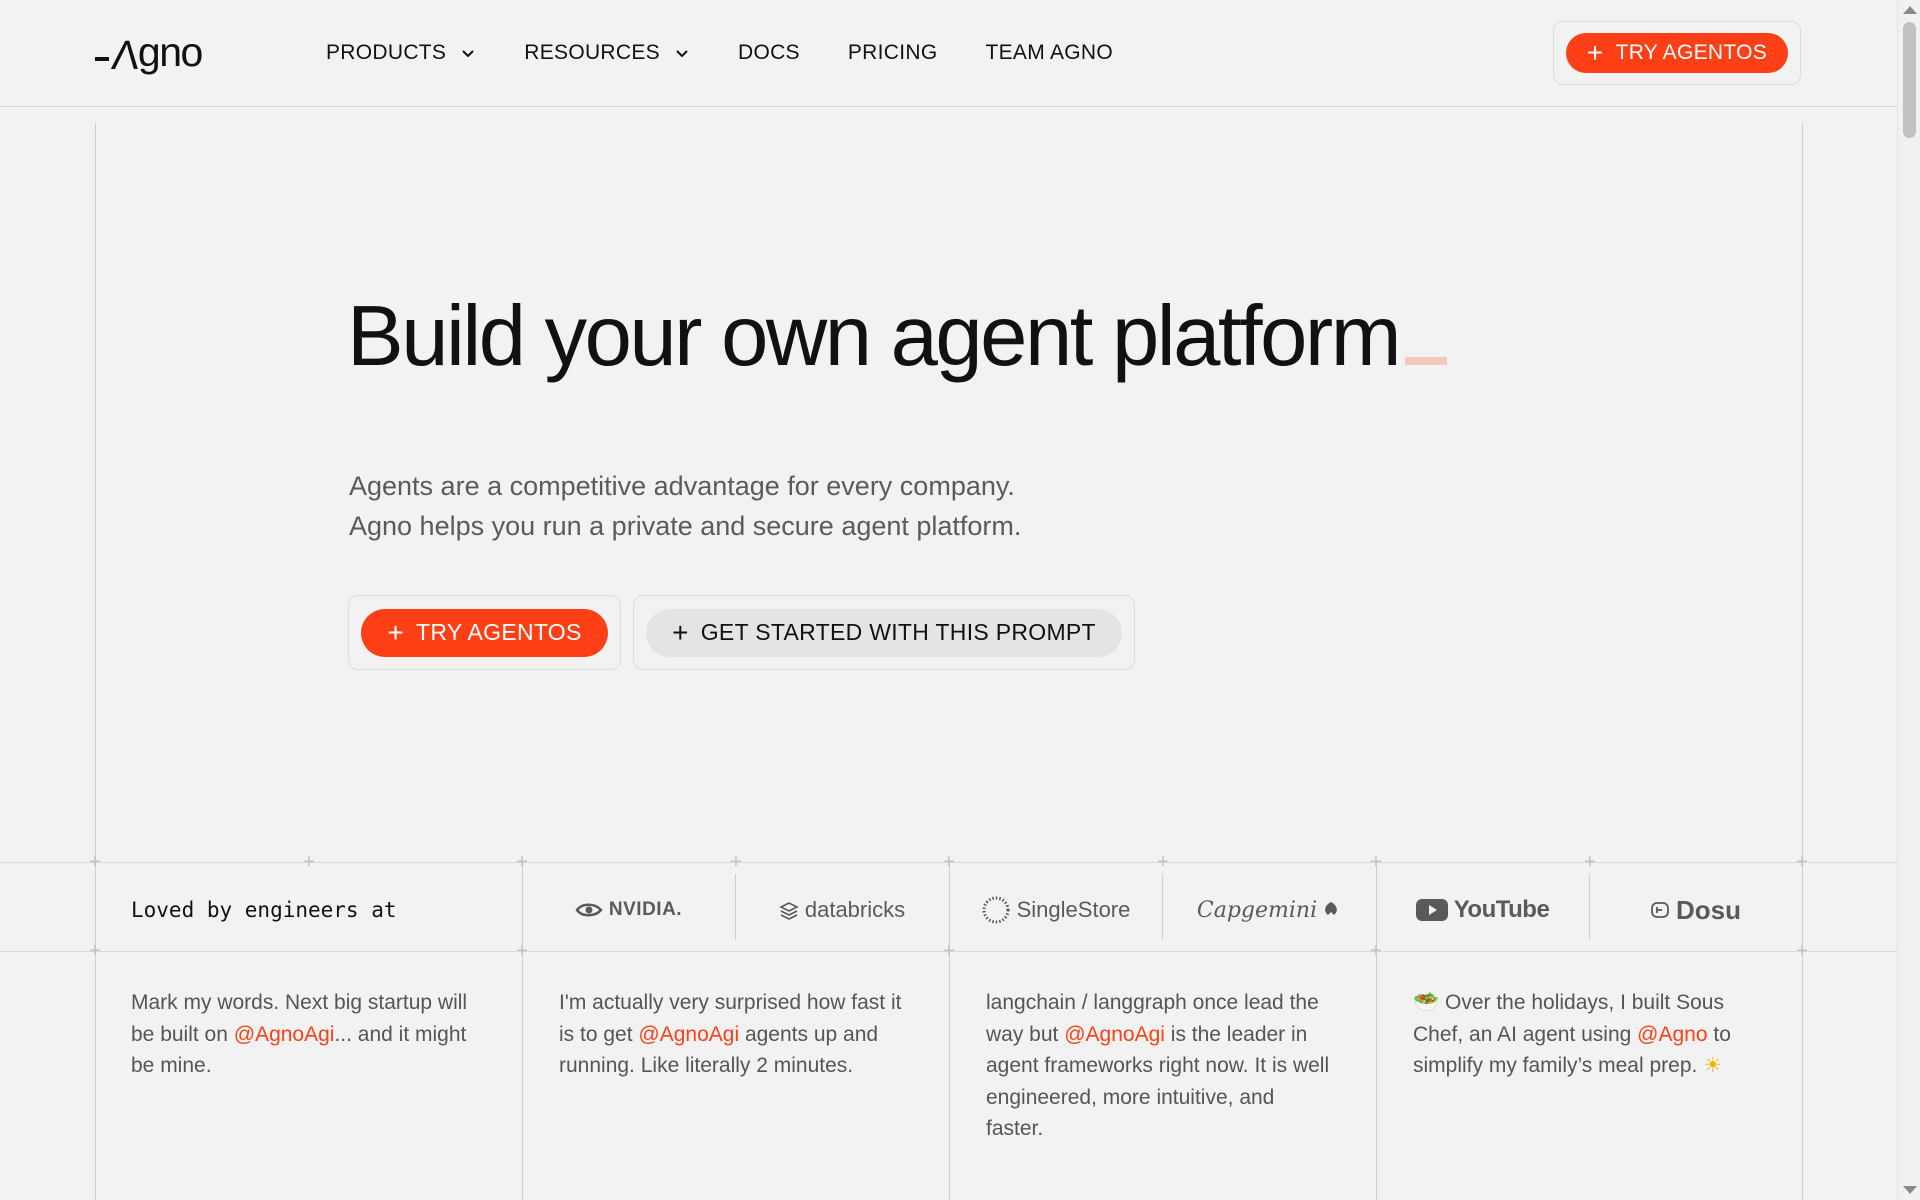 Image resolution: width=1920 pixels, height=1200 pixels. Describe the element at coordinates (1910, 10) in the screenshot. I see `scroll-up-arrow-icon` at that location.